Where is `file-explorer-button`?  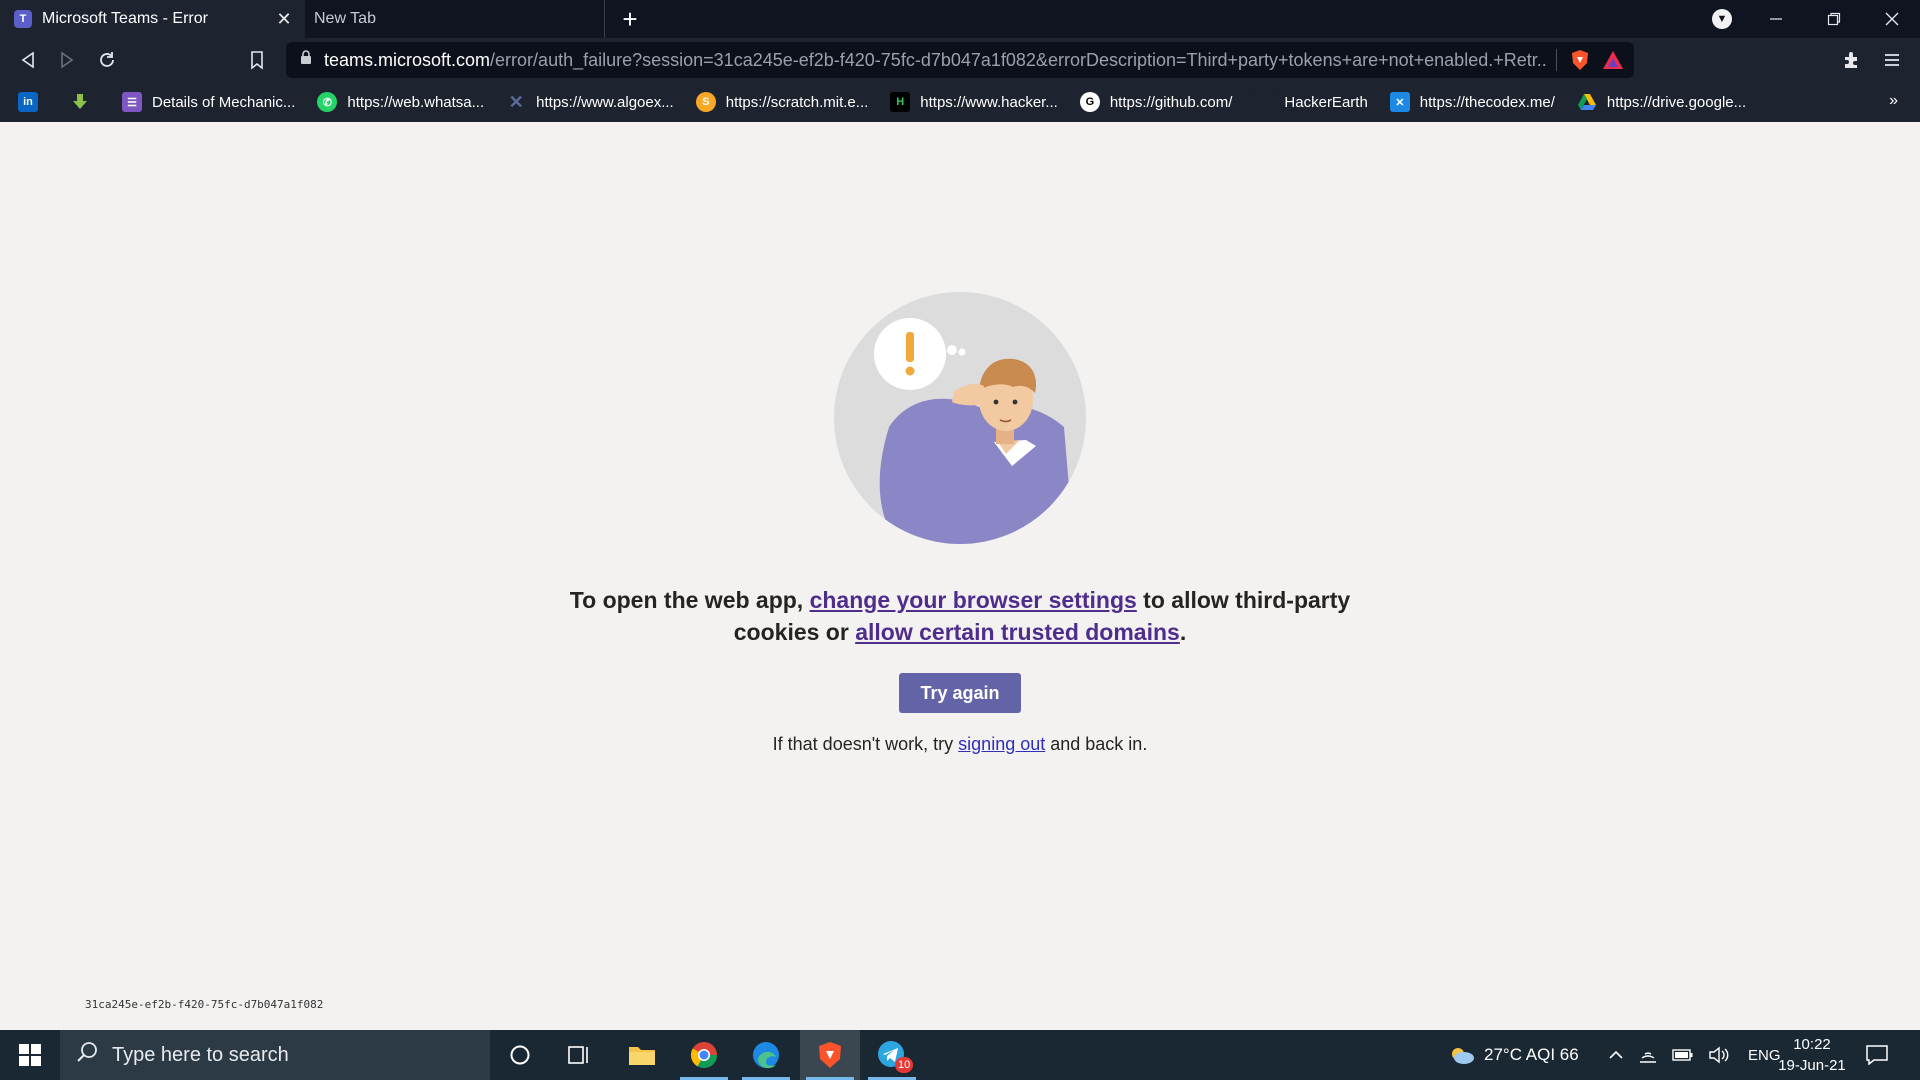 file-explorer-button is located at coordinates (642, 1055).